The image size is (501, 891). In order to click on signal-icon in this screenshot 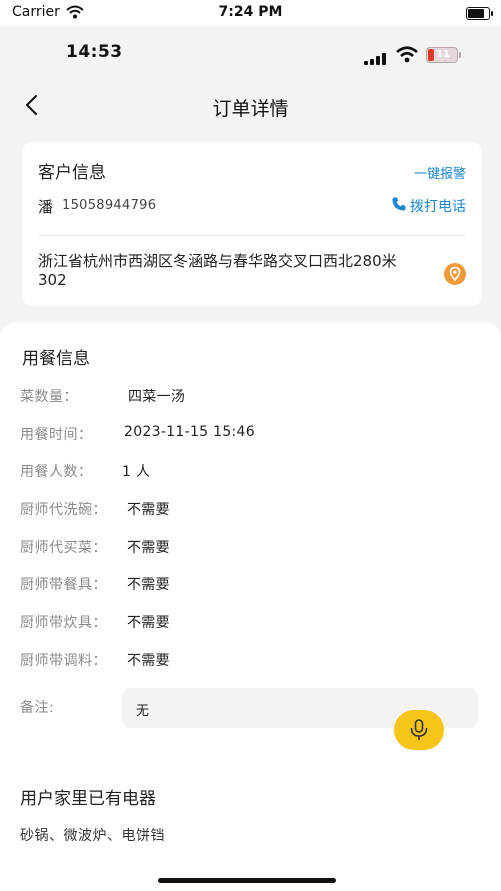, I will do `click(376, 59)`.